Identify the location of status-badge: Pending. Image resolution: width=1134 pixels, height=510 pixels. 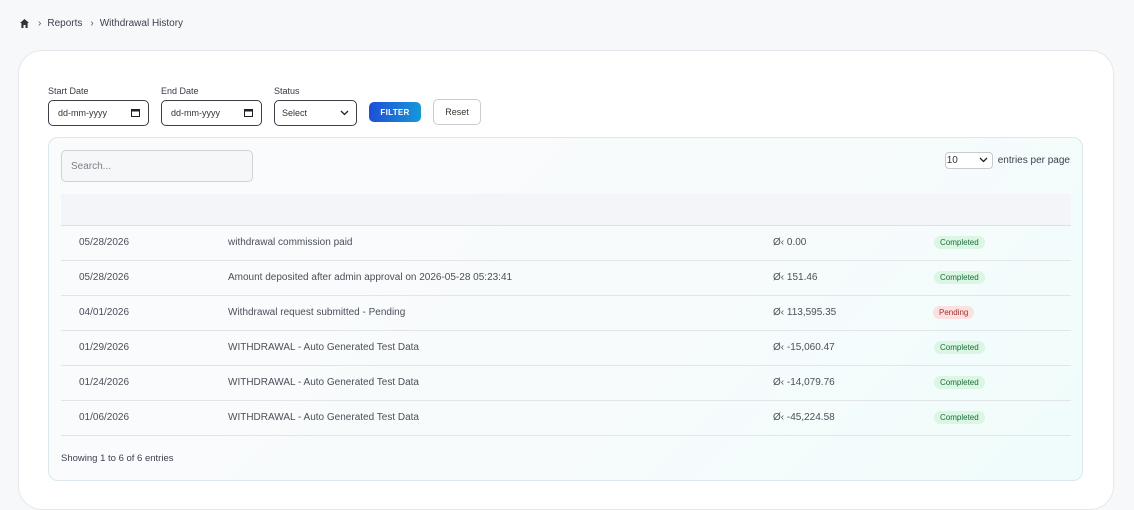
(954, 312).